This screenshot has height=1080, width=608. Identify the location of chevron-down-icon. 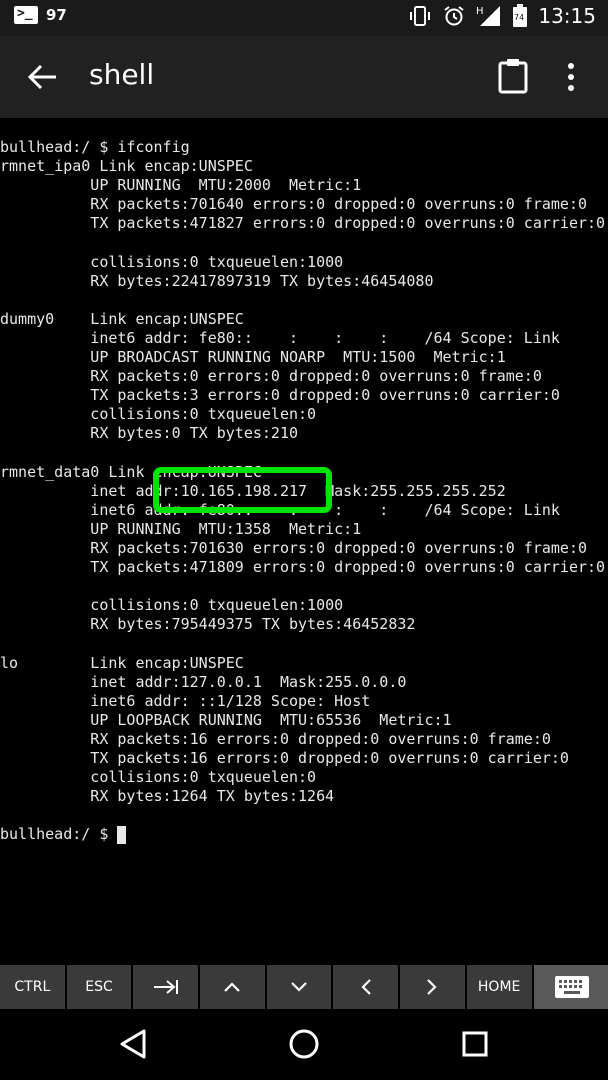
(299, 987).